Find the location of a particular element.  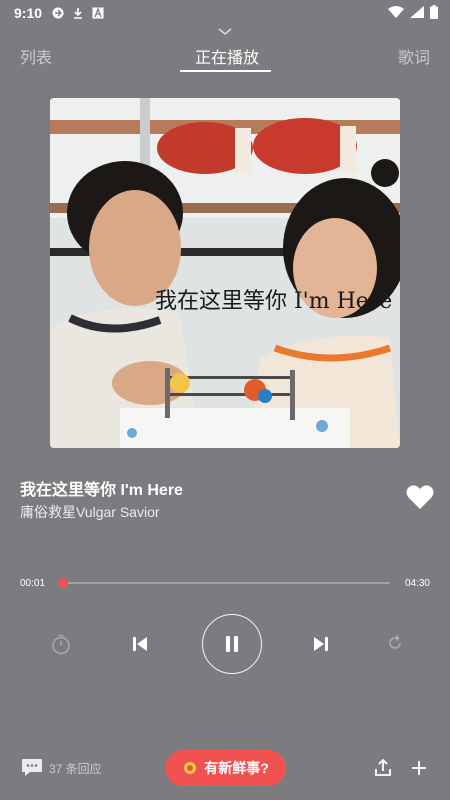

signal-icon is located at coordinates (417, 13).